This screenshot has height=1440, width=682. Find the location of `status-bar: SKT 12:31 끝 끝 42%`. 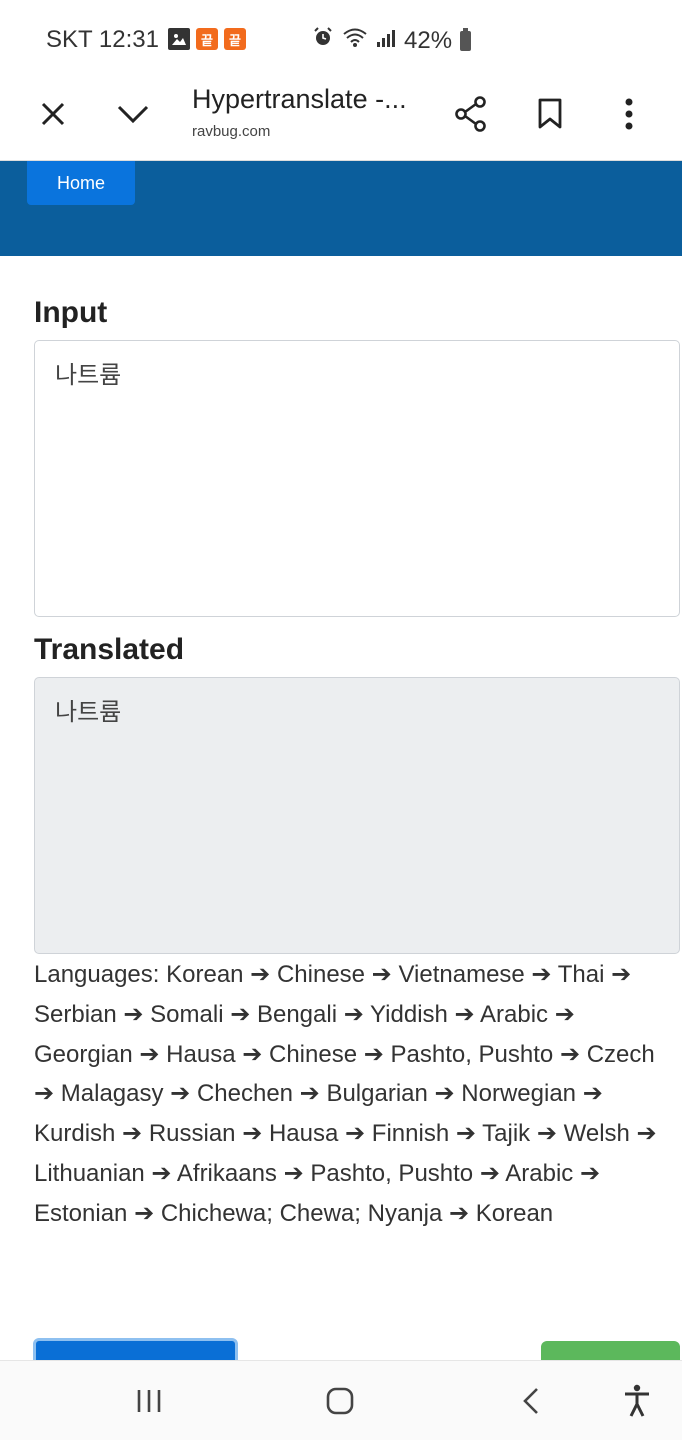

status-bar: SKT 12:31 끝 끝 42% is located at coordinates (341, 39).